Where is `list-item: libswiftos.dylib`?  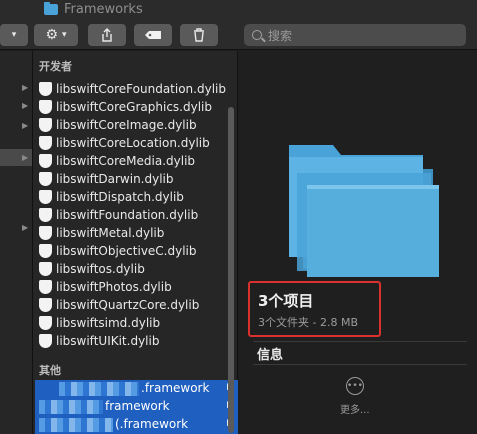
list-item: libswiftos.dylib is located at coordinates (92, 269).